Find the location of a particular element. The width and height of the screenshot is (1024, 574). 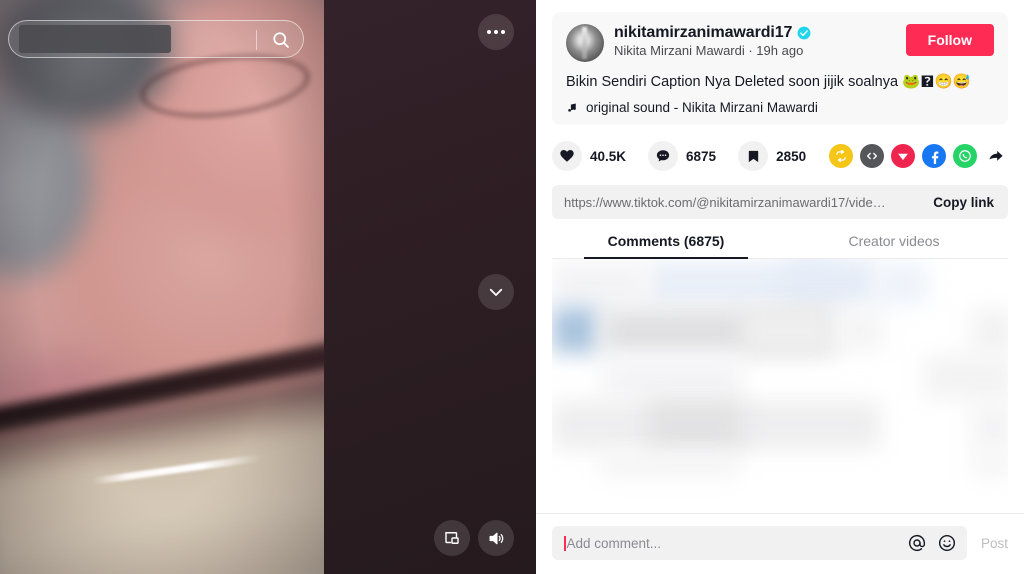

like-count: 40.5K is located at coordinates (608, 156).